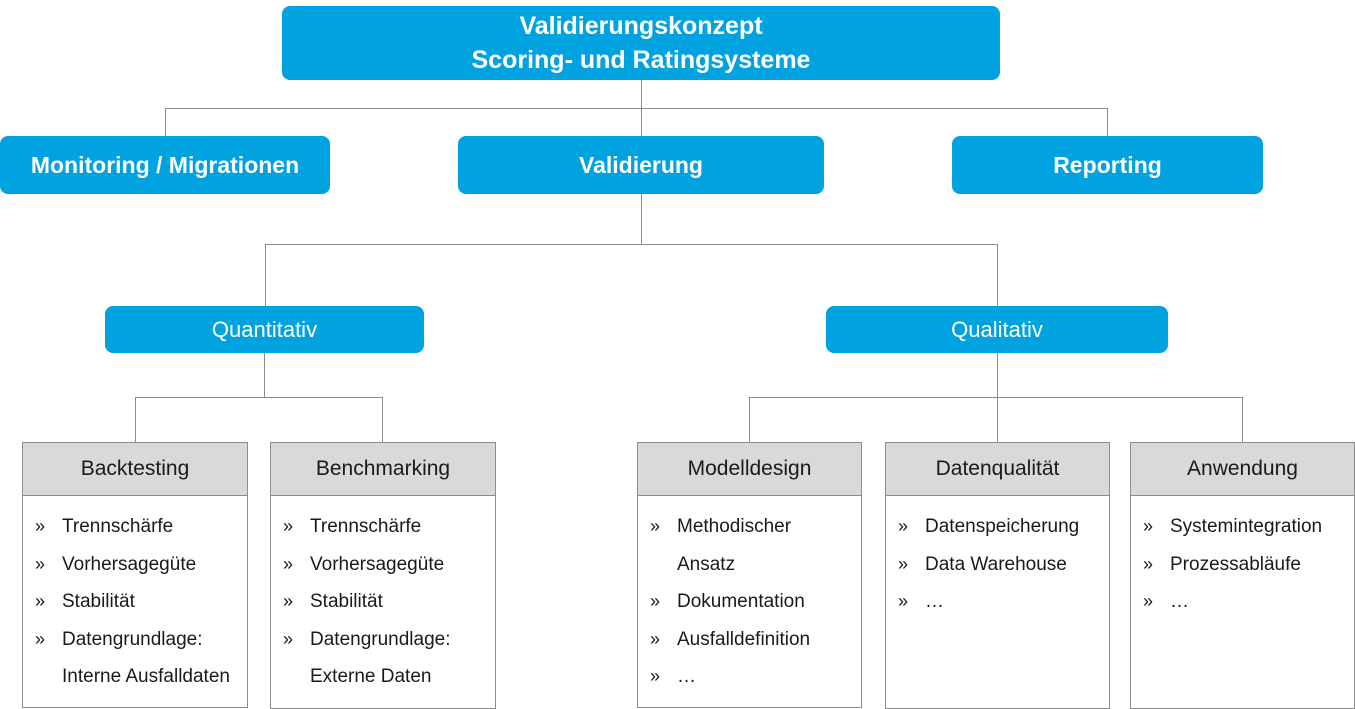 The width and height of the screenshot is (1355, 709). Describe the element at coordinates (749, 469) in the screenshot. I see `card-title: Modelldesign` at that location.